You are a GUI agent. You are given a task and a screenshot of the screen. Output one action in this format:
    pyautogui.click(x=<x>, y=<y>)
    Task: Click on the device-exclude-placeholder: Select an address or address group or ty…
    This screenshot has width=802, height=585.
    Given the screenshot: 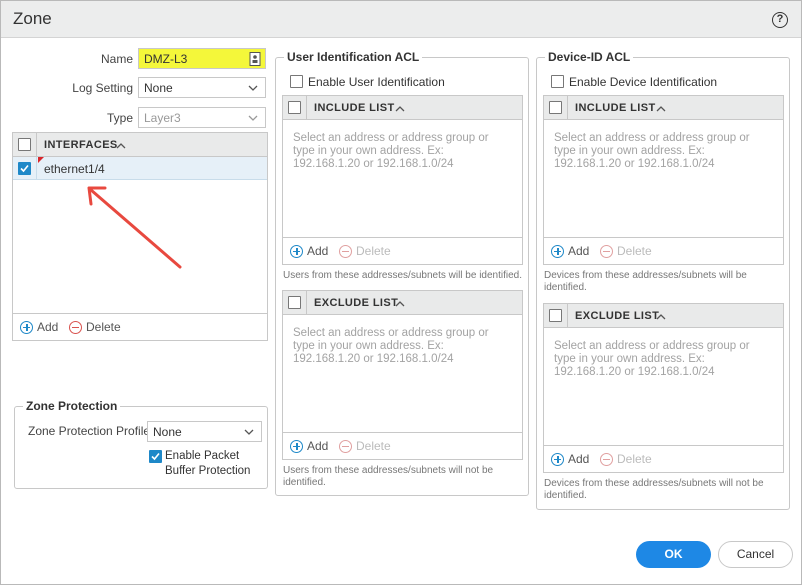 What is the action you would take?
    pyautogui.click(x=663, y=359)
    